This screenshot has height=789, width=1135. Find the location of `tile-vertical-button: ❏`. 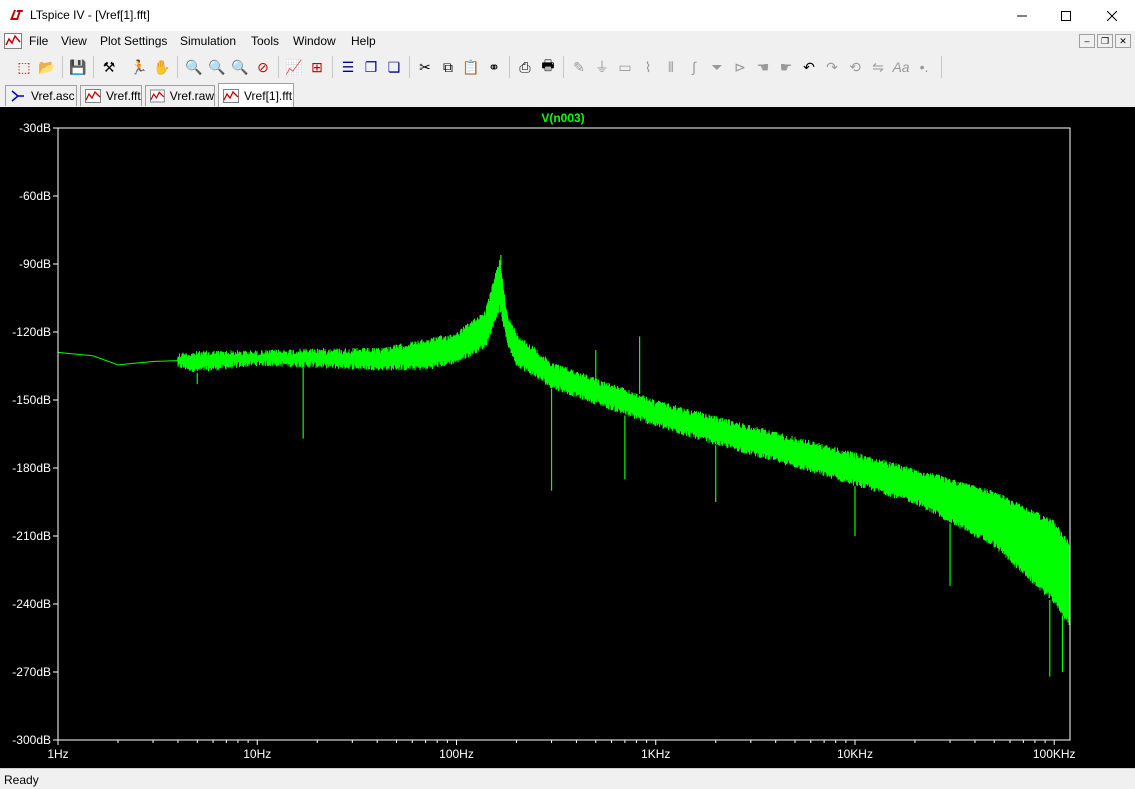

tile-vertical-button: ❏ is located at coordinates (394, 67).